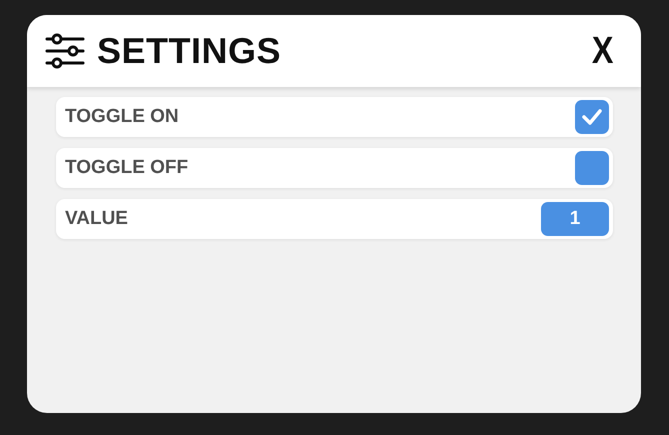 This screenshot has height=435, width=669. What do you see at coordinates (189, 51) in the screenshot?
I see `dialog-title: SETTINGS` at bounding box center [189, 51].